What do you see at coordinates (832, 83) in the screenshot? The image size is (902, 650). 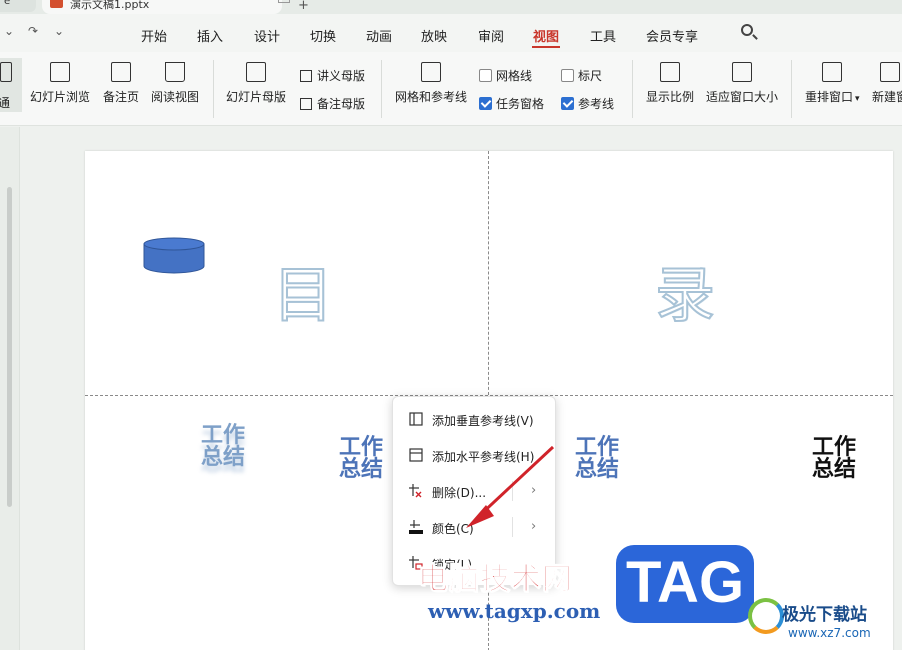 I see `rearrange-windows-button: 重排窗口 ▾` at bounding box center [832, 83].